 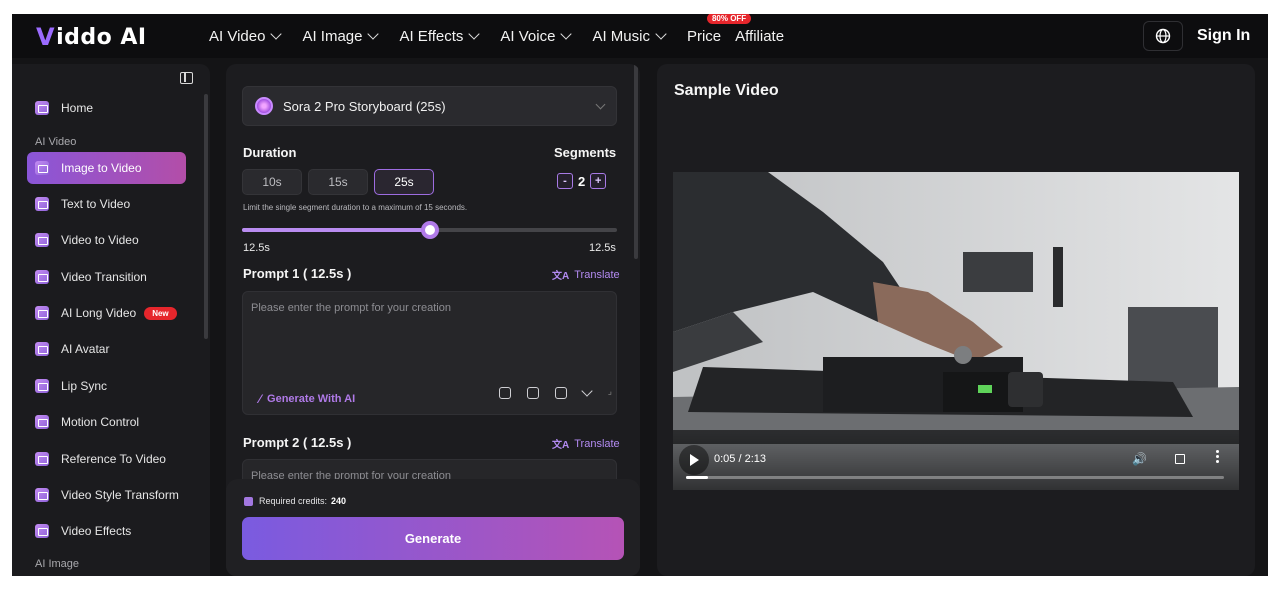 I want to click on duration-15s-button: 15s, so click(x=338, y=182).